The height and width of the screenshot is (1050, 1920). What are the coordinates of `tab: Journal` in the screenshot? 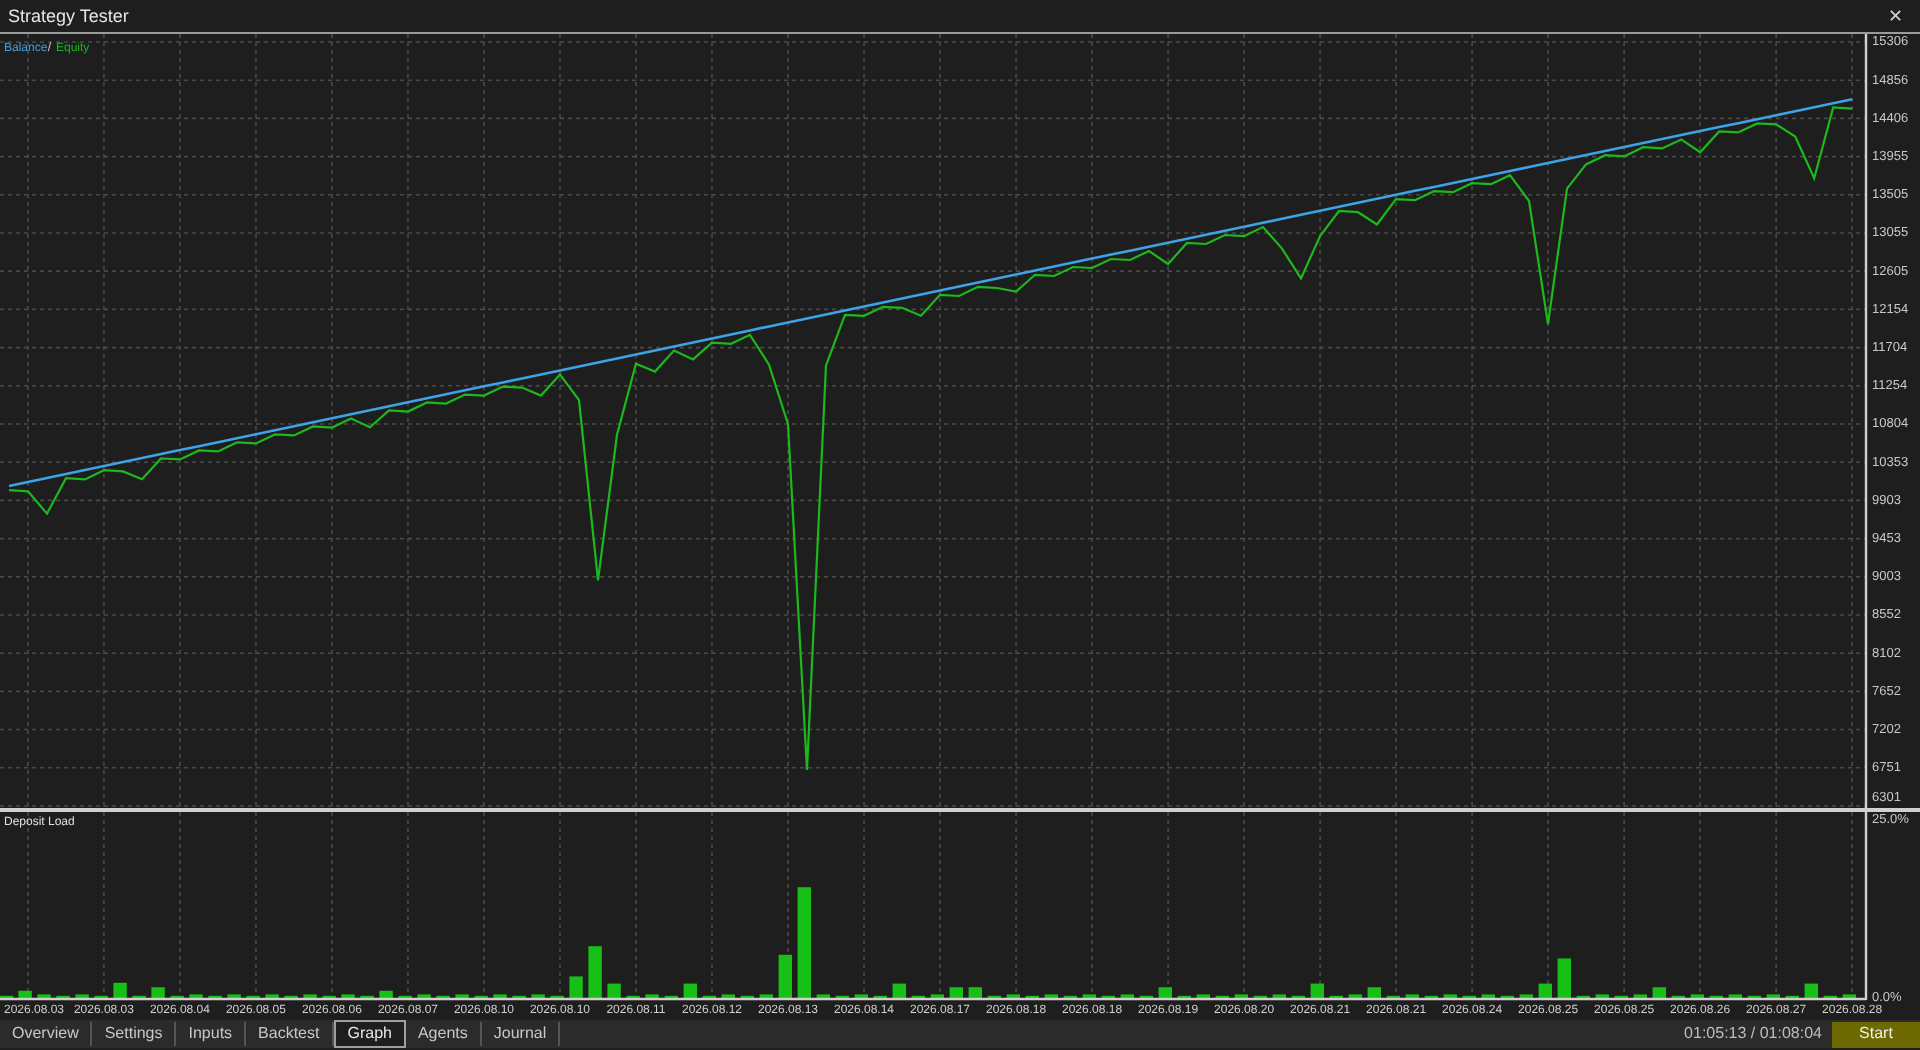 It's located at (521, 1034).